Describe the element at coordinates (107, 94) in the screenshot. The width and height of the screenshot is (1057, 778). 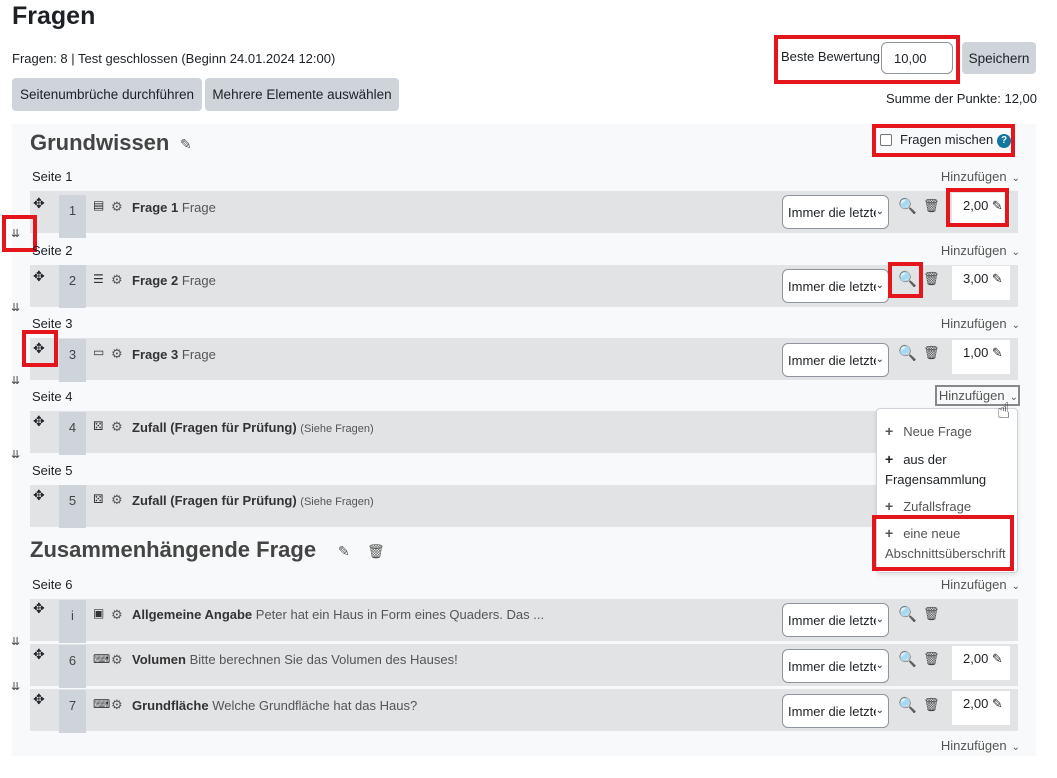
I see `repaginate-button: Seitenumbrüche durchführen` at that location.